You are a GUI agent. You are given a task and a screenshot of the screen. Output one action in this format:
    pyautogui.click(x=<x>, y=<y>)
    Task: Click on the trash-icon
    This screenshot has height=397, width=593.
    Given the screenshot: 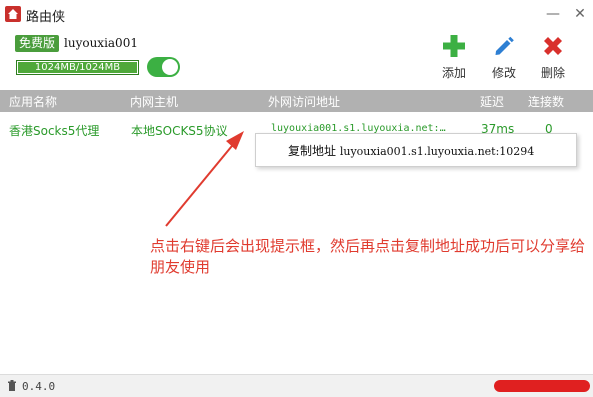 What is the action you would take?
    pyautogui.click(x=12, y=385)
    